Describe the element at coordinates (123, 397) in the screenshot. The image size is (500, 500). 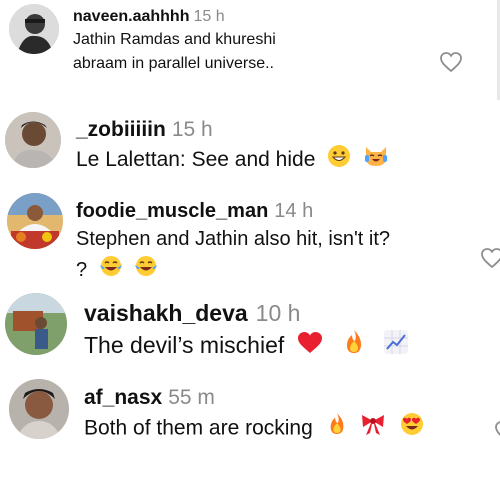
I see `username: af_nasx` at that location.